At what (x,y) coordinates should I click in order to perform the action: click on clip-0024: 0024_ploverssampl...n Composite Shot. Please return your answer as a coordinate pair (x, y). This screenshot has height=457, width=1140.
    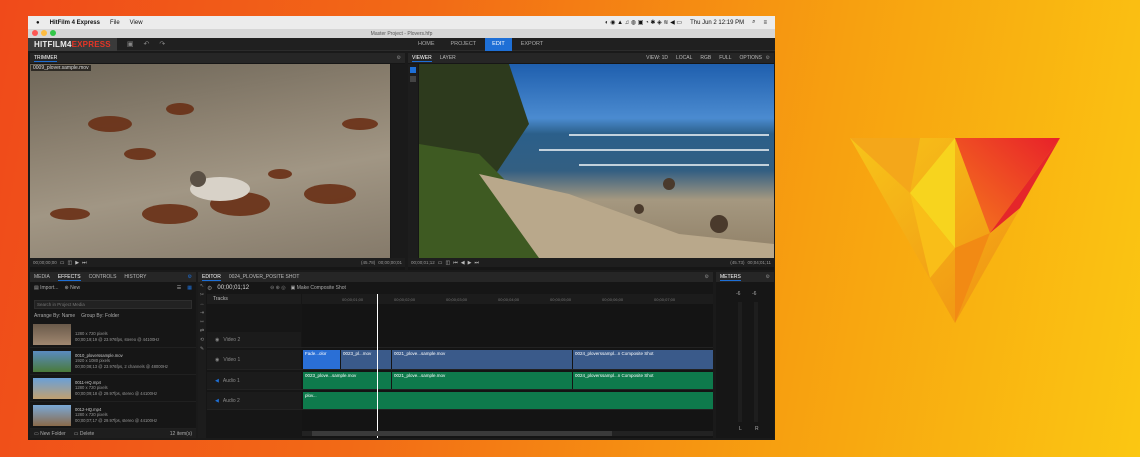
    Looking at the image, I should click on (643, 359).